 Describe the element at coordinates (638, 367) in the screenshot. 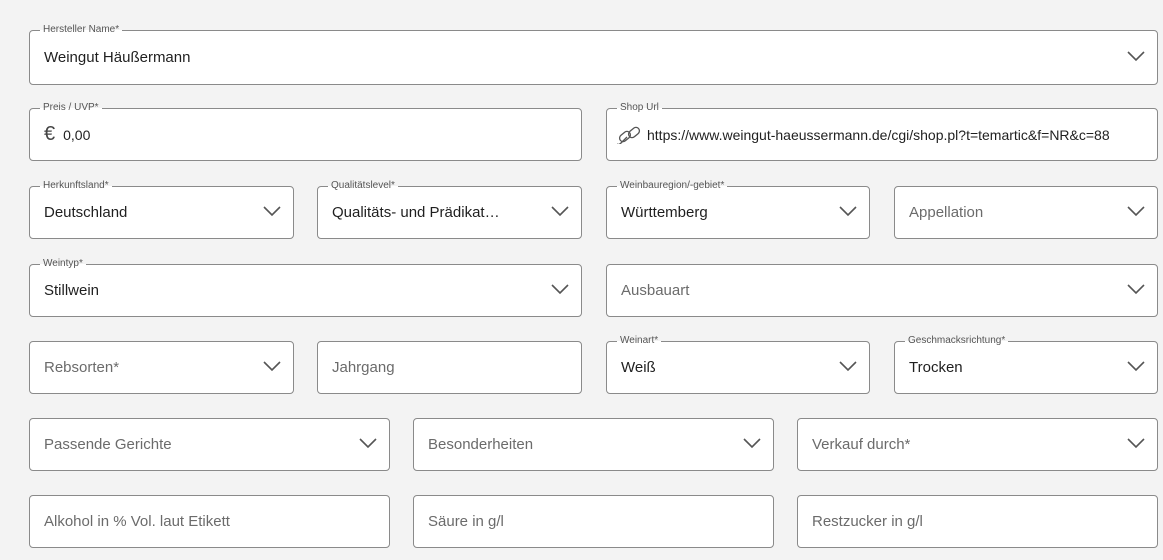

I see `weinart-value: Weiß` at that location.